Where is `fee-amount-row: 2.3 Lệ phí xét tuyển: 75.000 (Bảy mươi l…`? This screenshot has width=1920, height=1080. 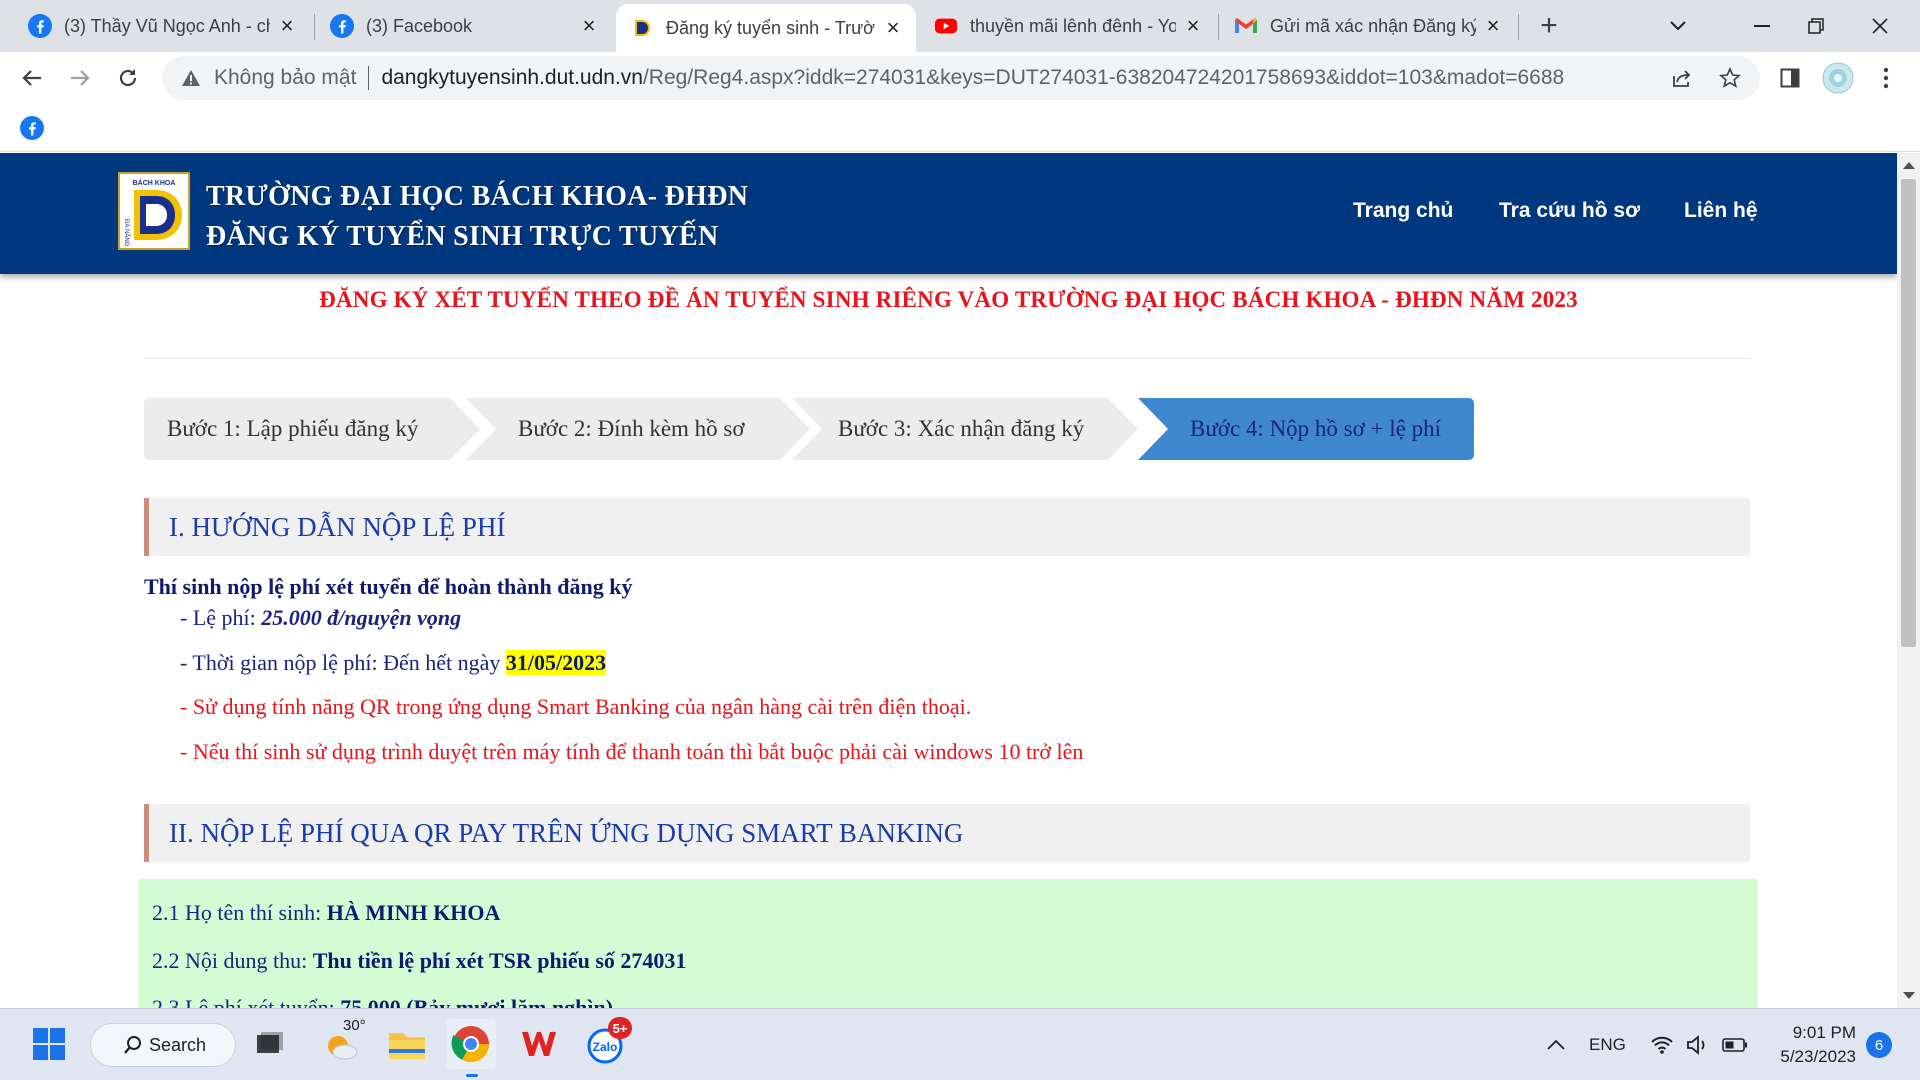
fee-amount-row: 2.3 Lệ phí xét tuyển: 75.000 (Bảy mươi l… is located at coordinates (382, 1001).